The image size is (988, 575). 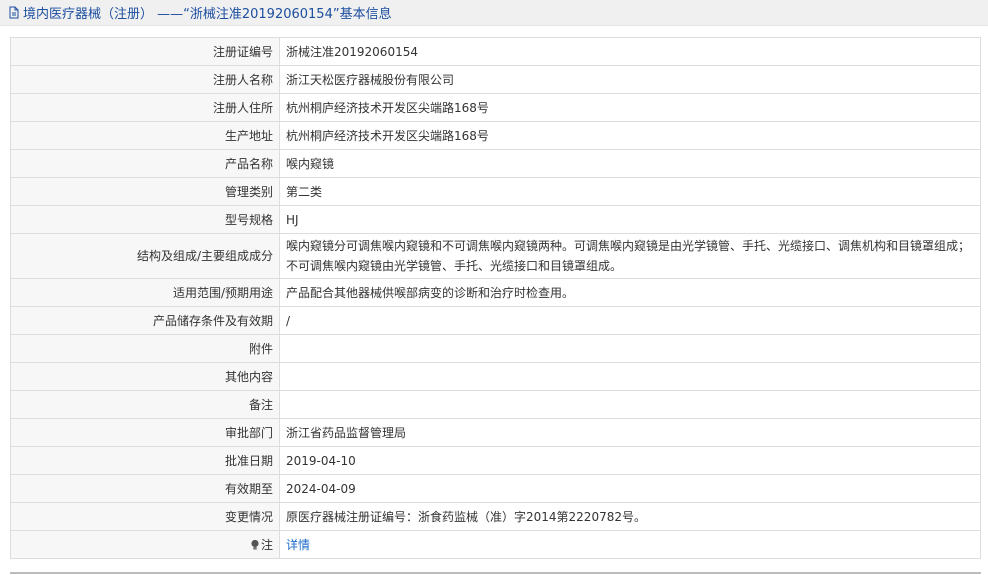 I want to click on row-value: 2024-04-09, so click(x=630, y=488).